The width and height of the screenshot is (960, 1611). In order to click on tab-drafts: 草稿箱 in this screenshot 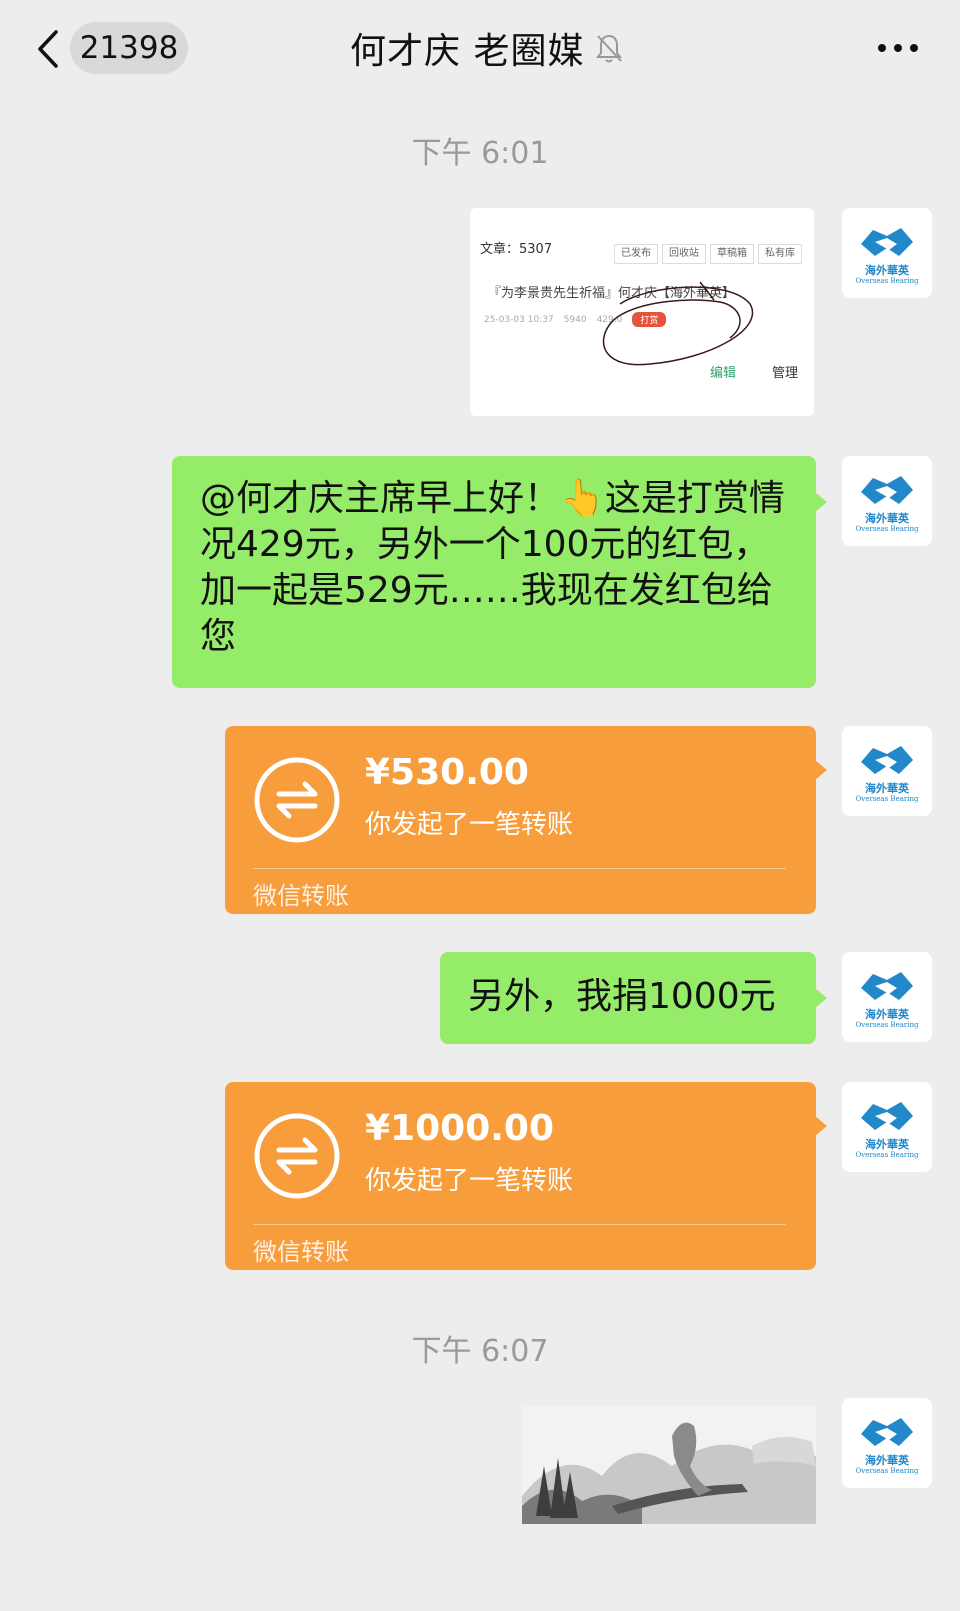, I will do `click(732, 254)`.